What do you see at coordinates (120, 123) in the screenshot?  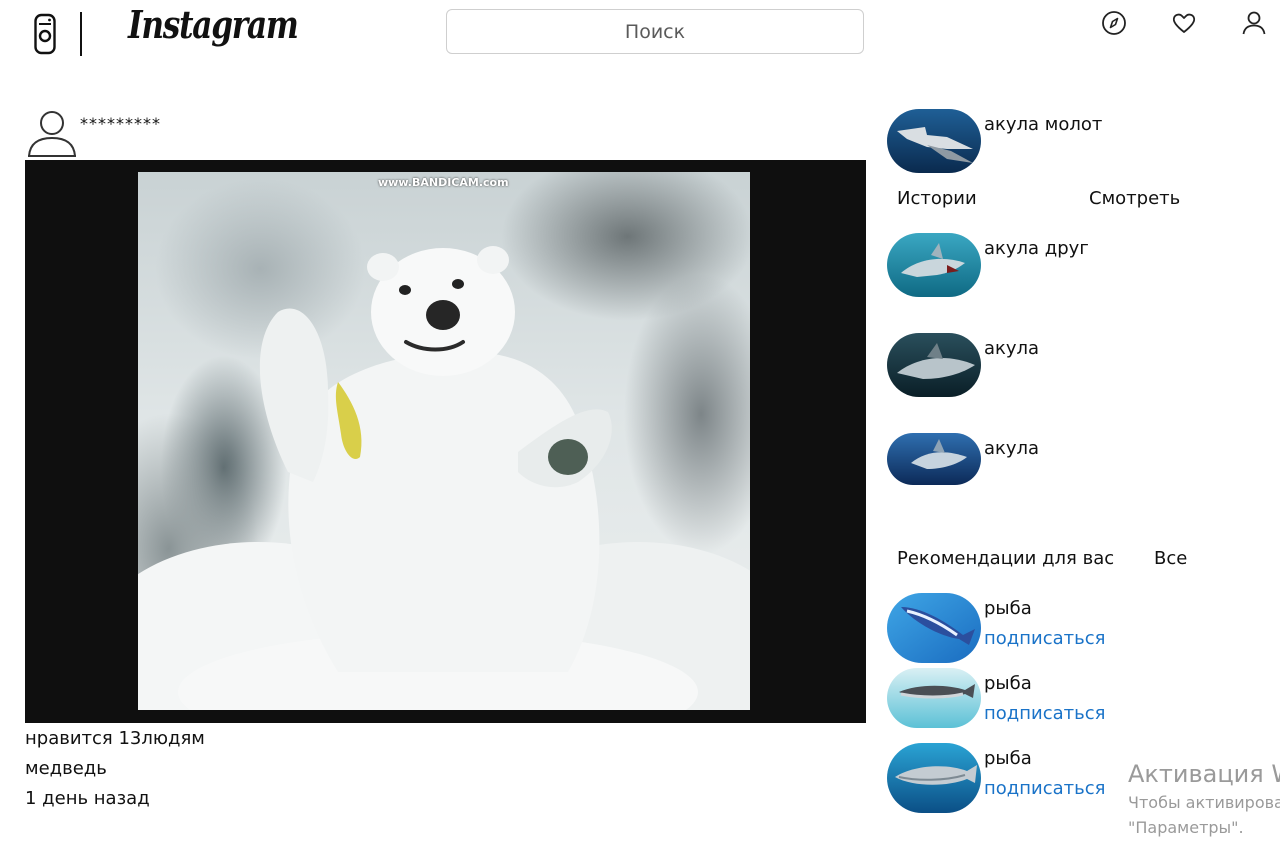 I see `post-username: *********` at bounding box center [120, 123].